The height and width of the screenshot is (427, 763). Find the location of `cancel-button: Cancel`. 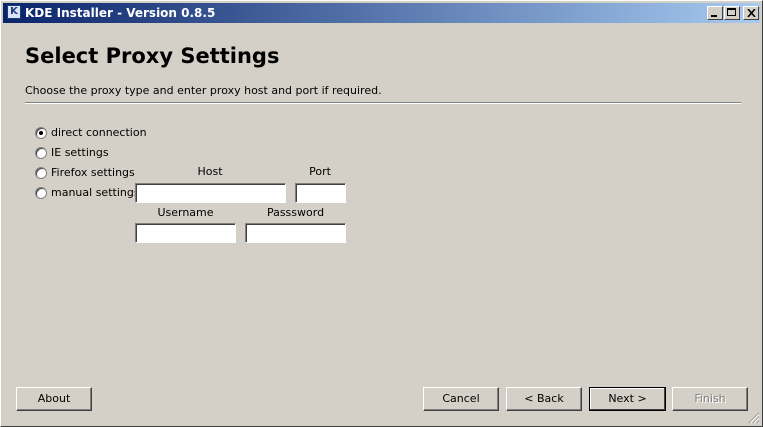

cancel-button: Cancel is located at coordinates (461, 399).